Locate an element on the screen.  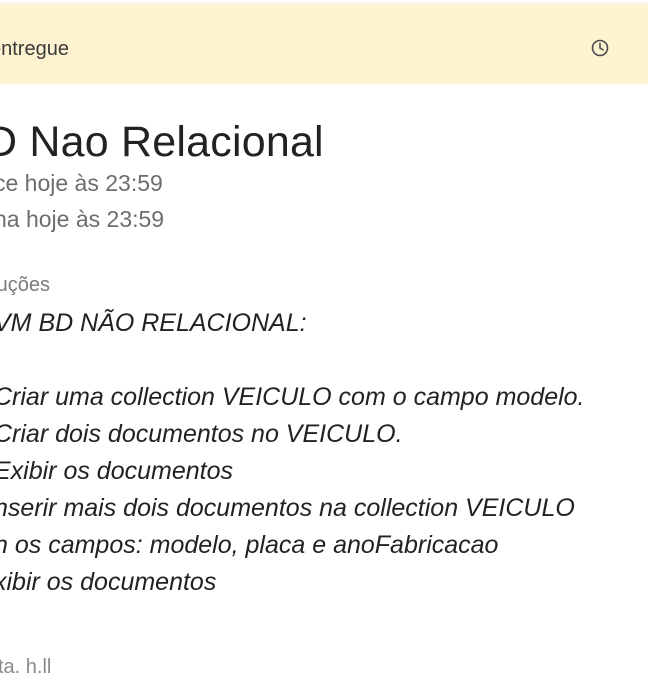
instructions-label: ruções is located at coordinates (25, 285).